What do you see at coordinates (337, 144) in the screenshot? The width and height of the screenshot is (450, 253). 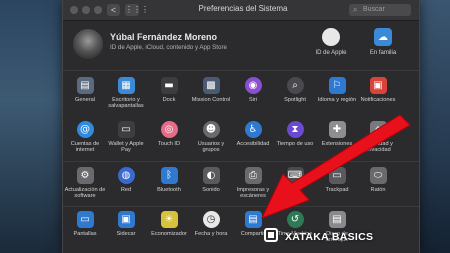 I see `extensions-label: Extensiones` at bounding box center [337, 144].